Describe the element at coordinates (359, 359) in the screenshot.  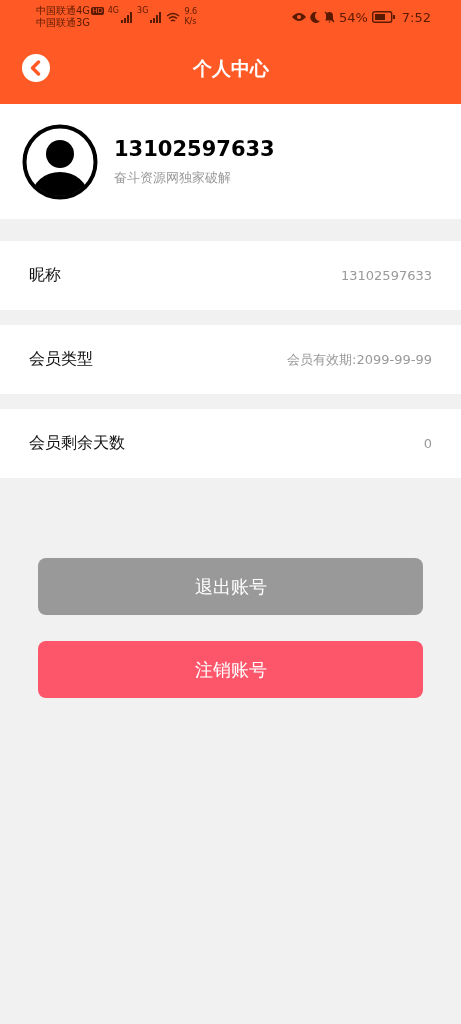
I see `row-value: 会员有效期:2099-99-99` at that location.